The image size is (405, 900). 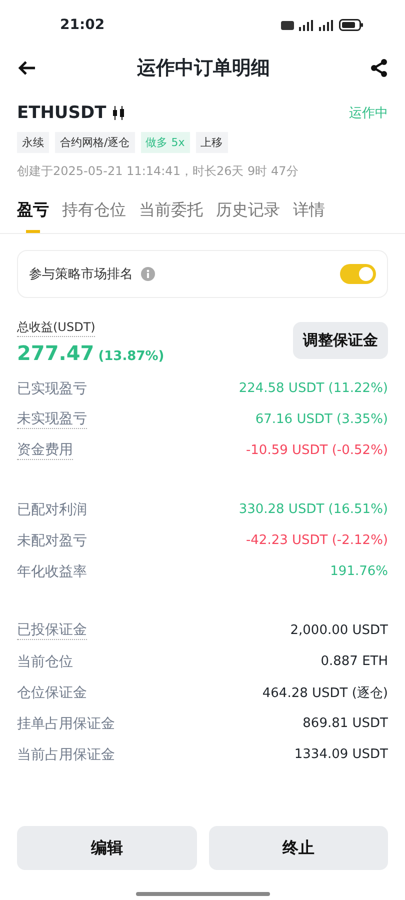 I want to click on share-button, so click(x=379, y=68).